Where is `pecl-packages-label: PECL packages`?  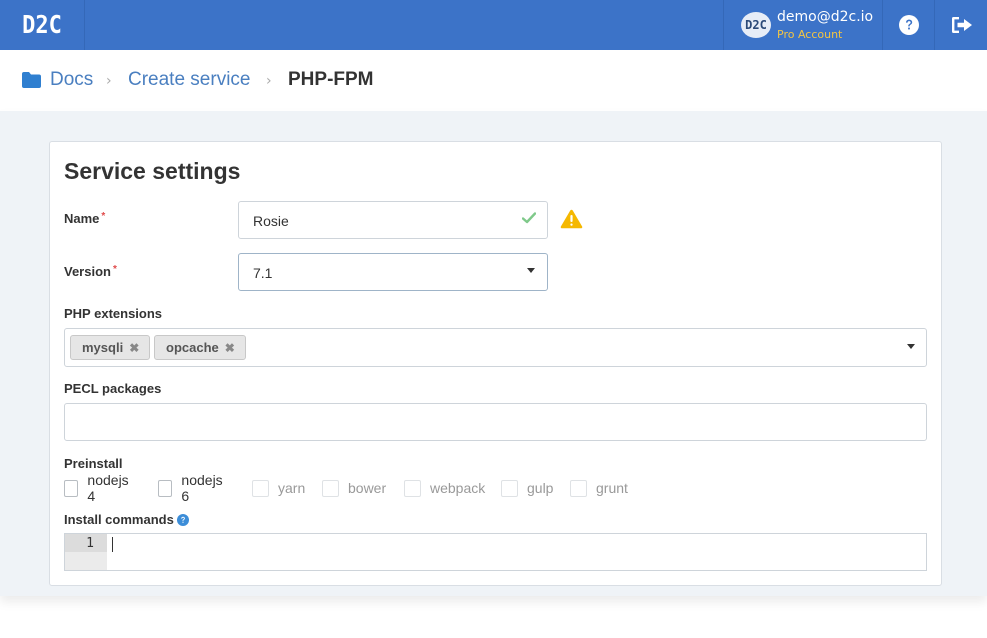 pecl-packages-label: PECL packages is located at coordinates (113, 388).